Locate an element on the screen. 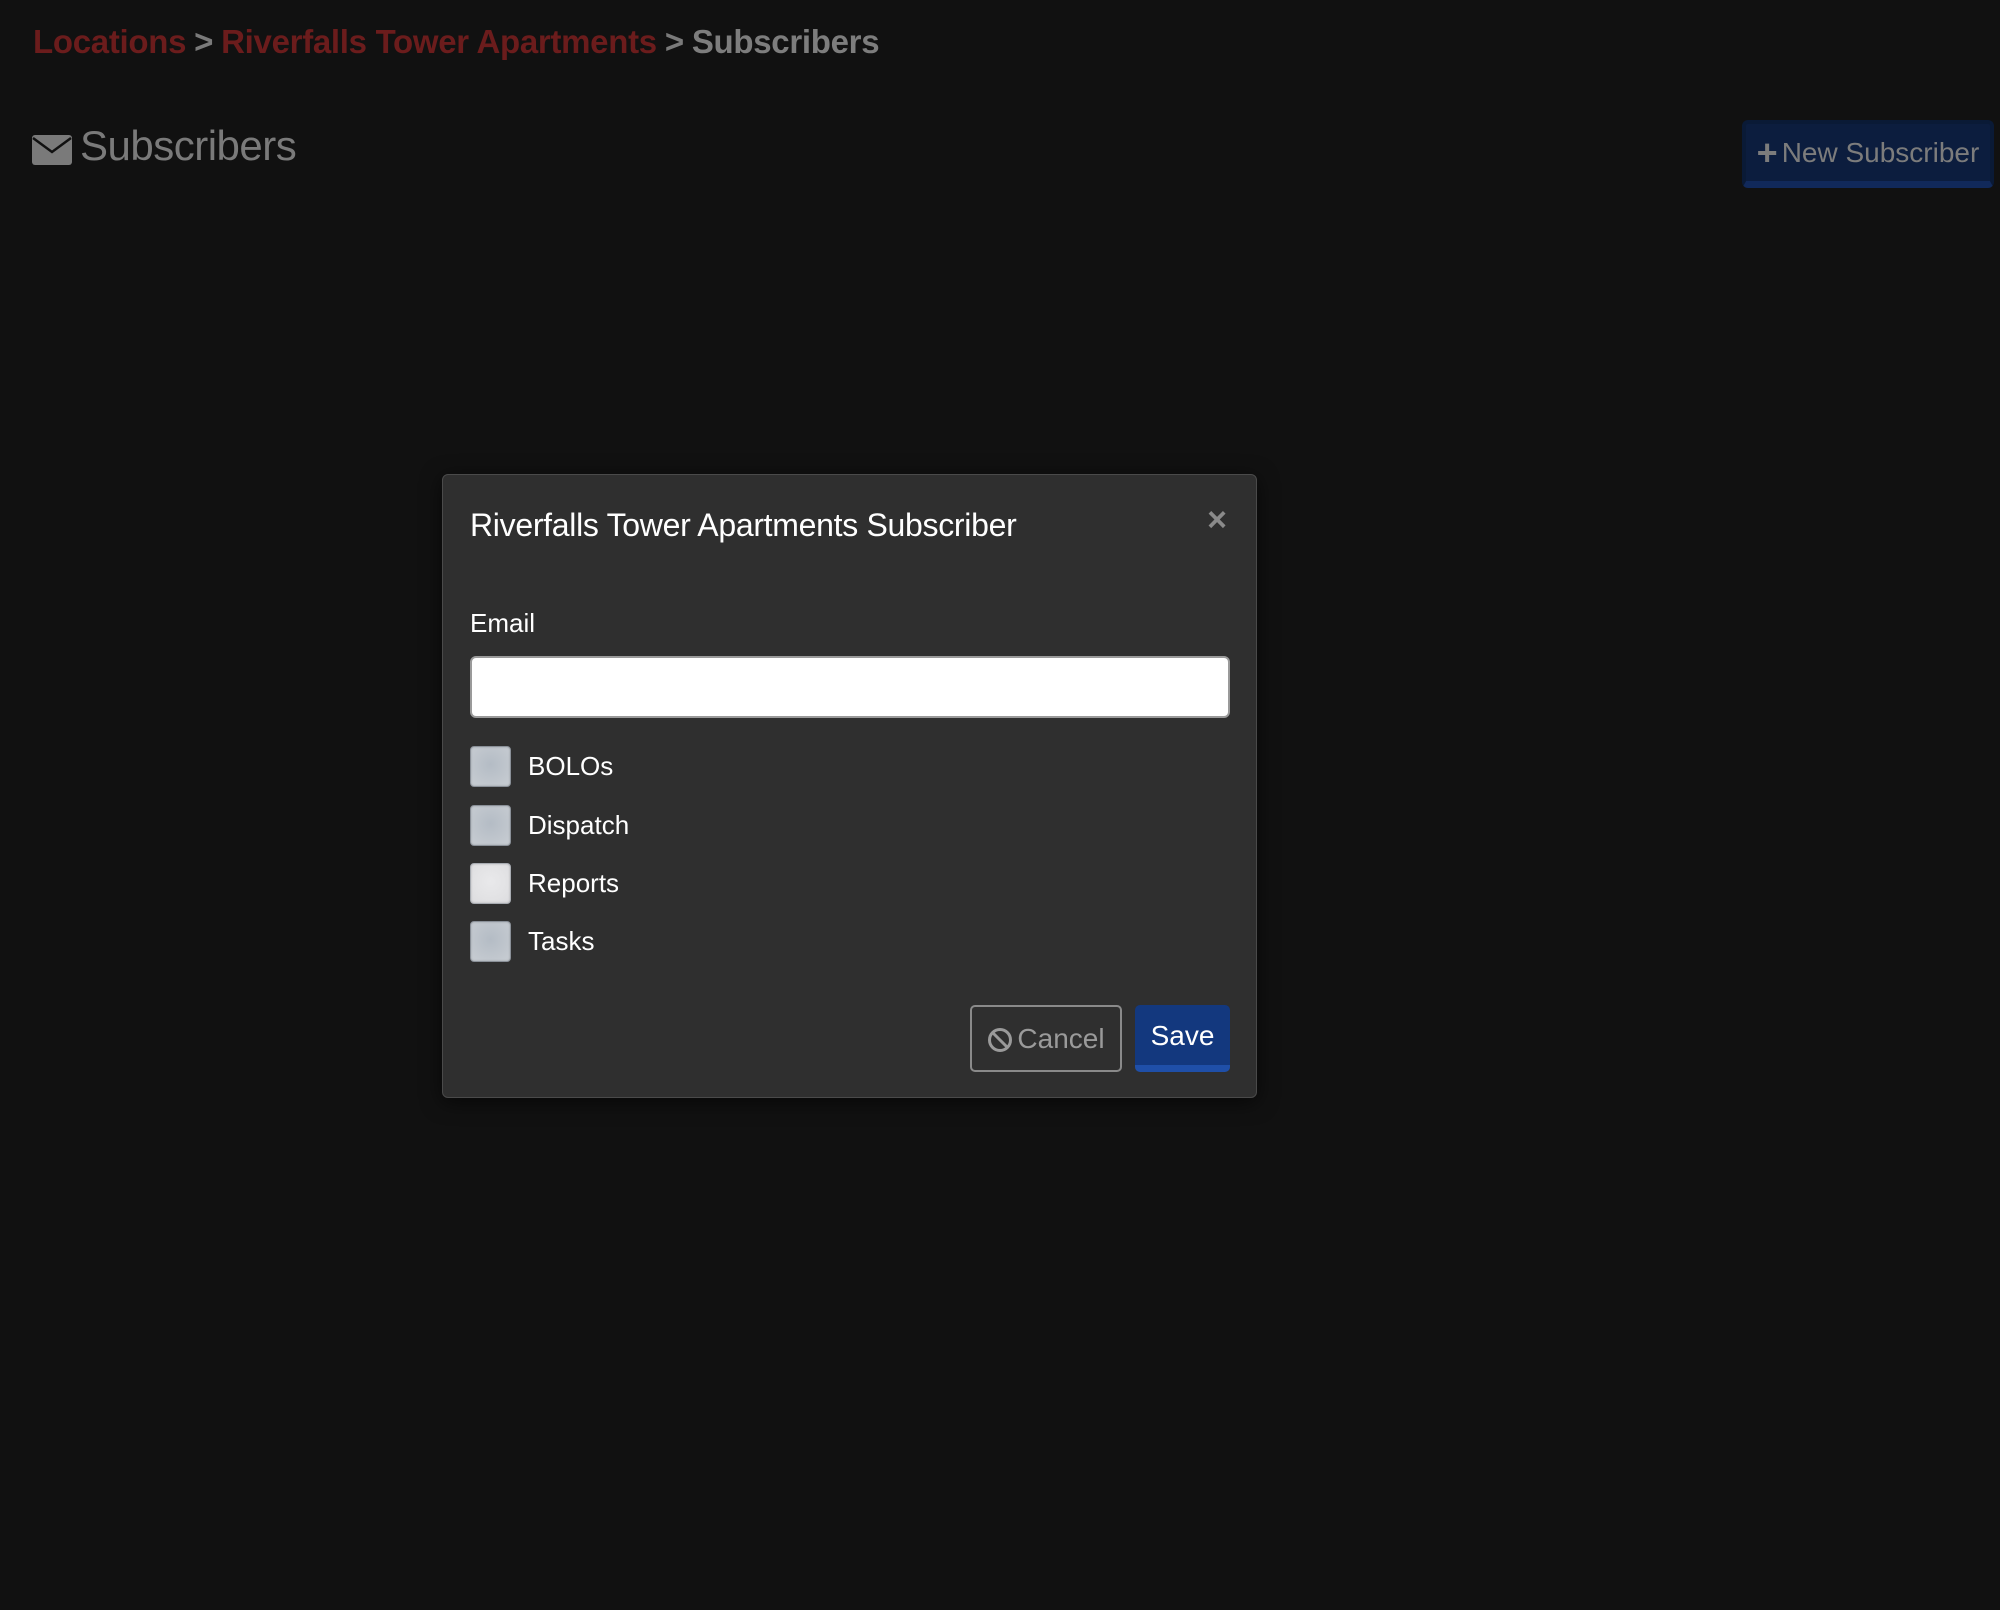  cancel-button: Cancel is located at coordinates (1046, 1038).